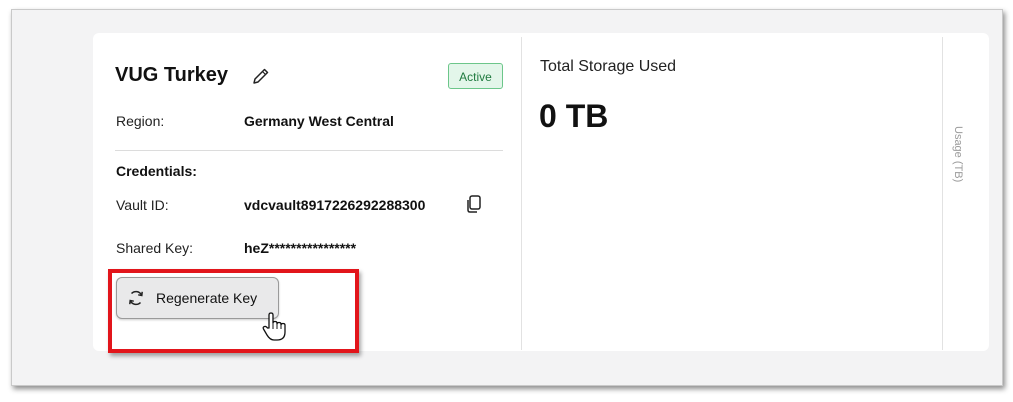  I want to click on vault-id-label: Vault ID:, so click(142, 205).